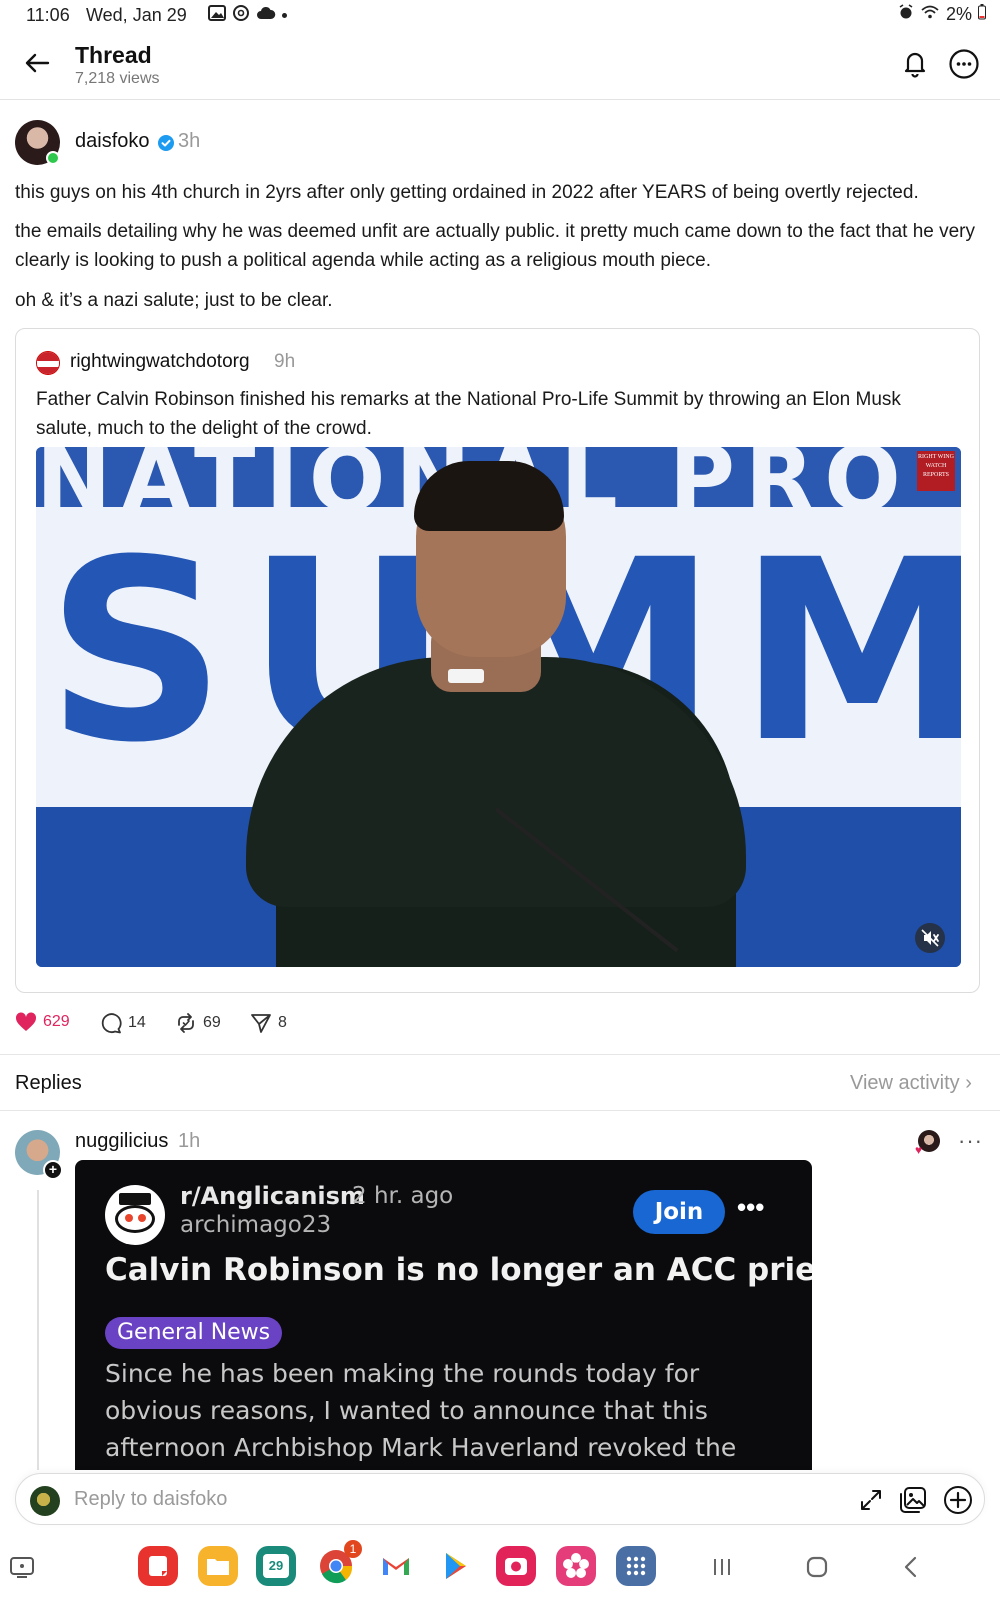 Image resolution: width=1000 pixels, height=1600 pixels. Describe the element at coordinates (913, 1500) in the screenshot. I see `gallery-icon` at that location.